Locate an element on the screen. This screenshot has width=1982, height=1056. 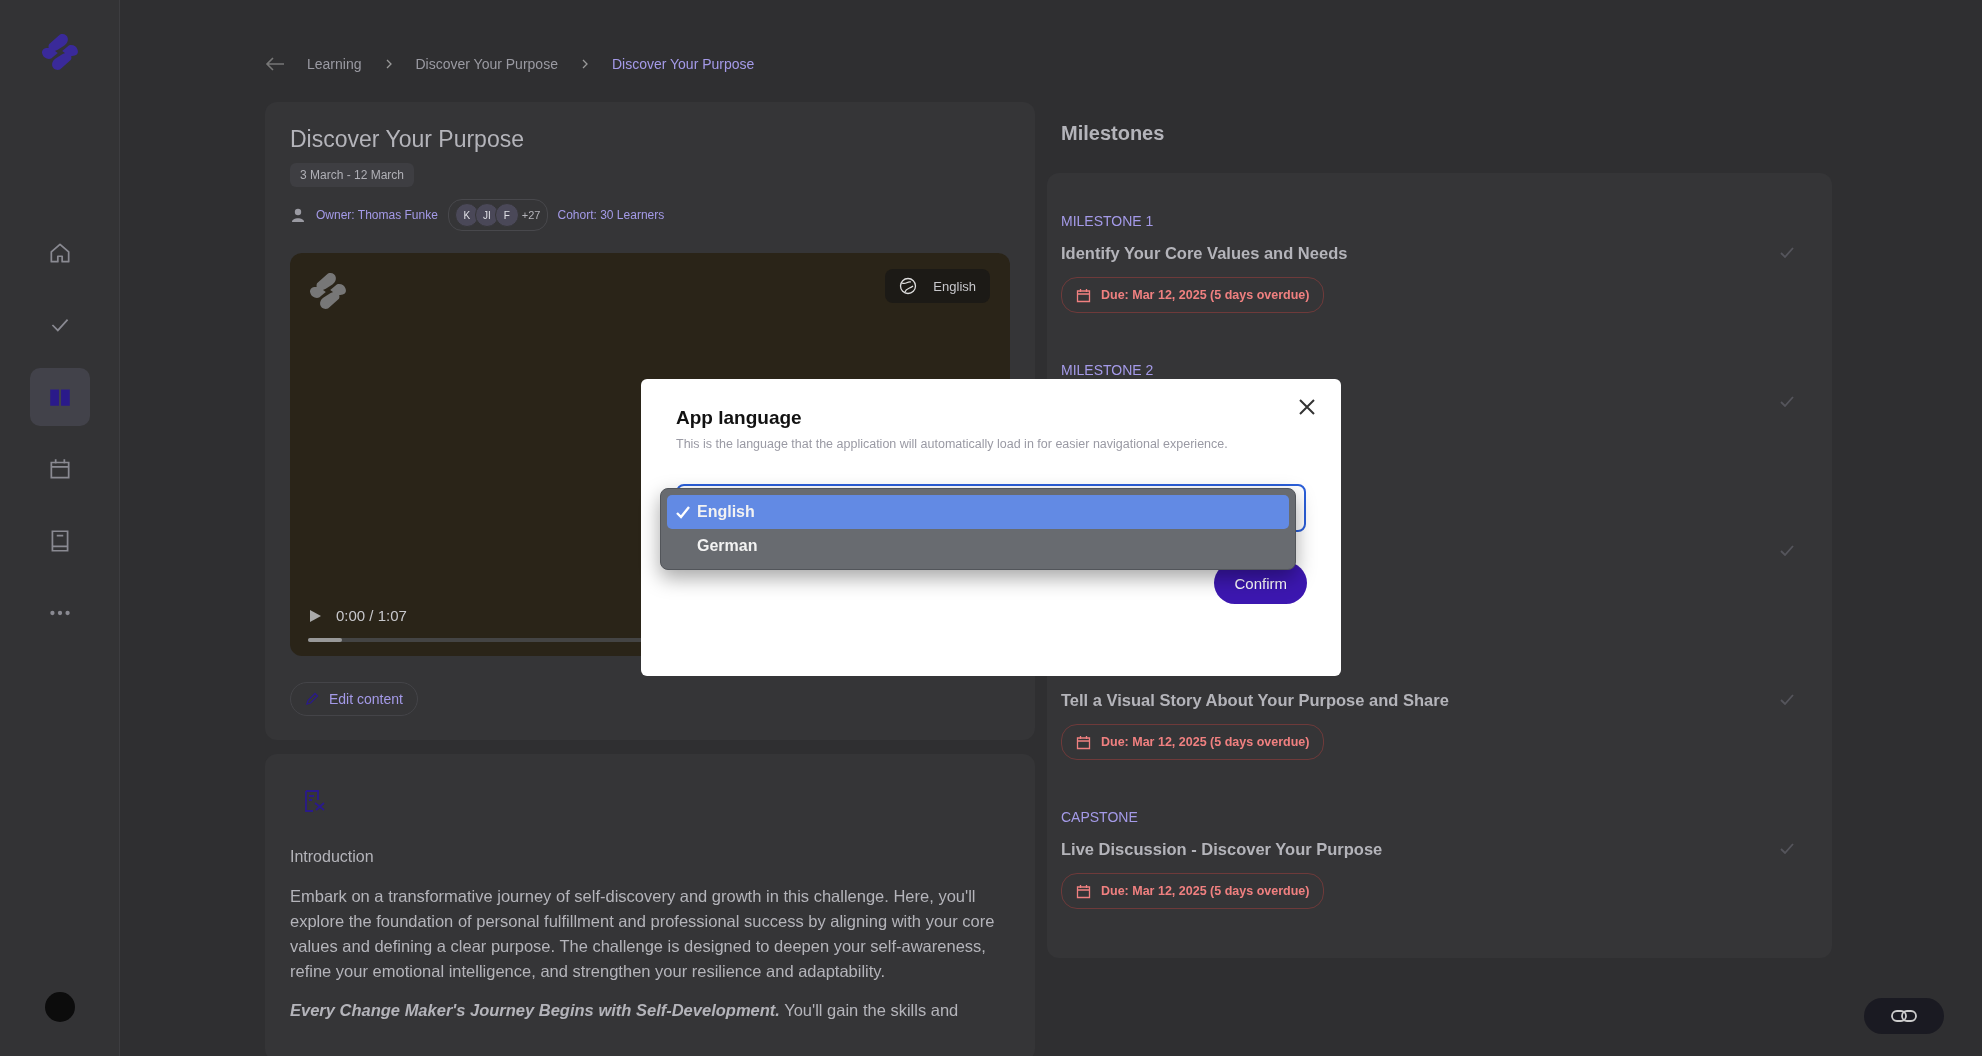
milestone-label: MILESTONE 1 is located at coordinates (1108, 221).